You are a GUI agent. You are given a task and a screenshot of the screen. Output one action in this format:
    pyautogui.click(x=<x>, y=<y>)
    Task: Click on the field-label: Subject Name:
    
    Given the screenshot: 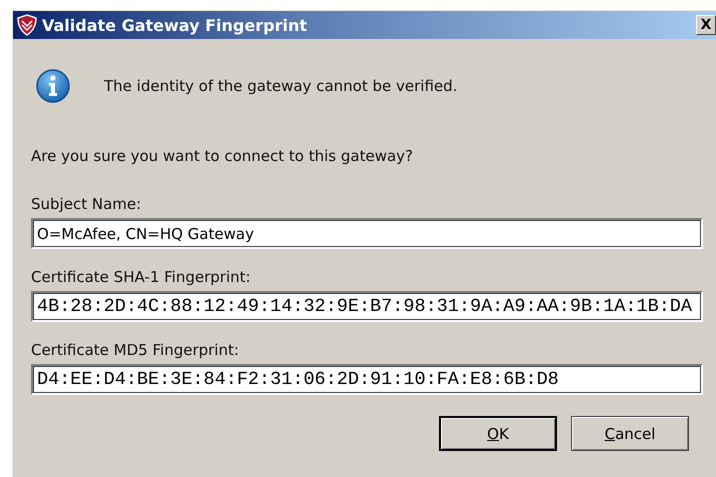 What is the action you would take?
    pyautogui.click(x=86, y=204)
    